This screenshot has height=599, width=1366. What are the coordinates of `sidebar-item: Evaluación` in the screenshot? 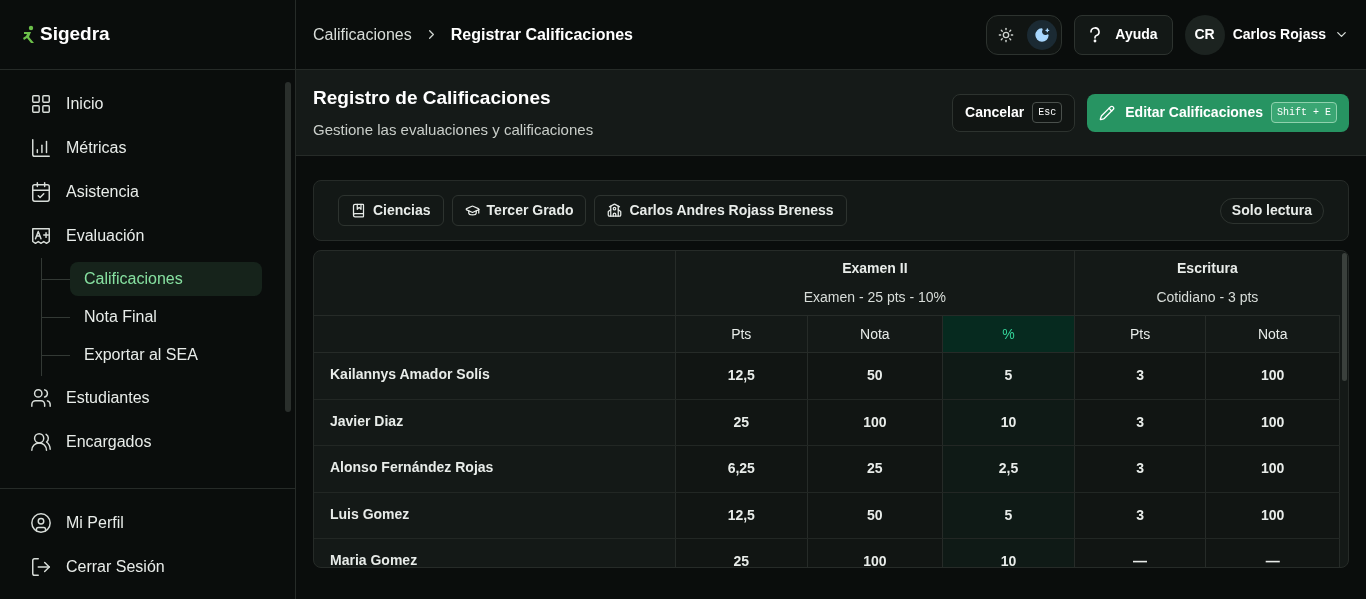 It's located at (152, 236).